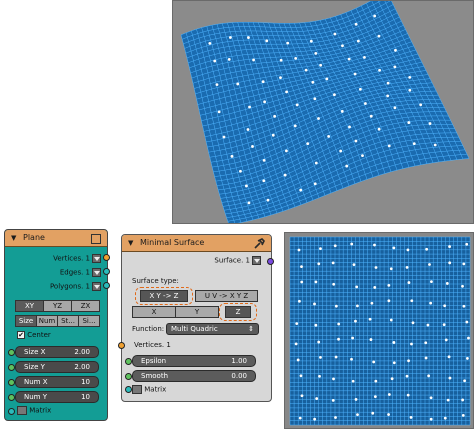 This screenshot has height=429, width=474. I want to click on size-x-field: Size X 2.00, so click(57, 352).